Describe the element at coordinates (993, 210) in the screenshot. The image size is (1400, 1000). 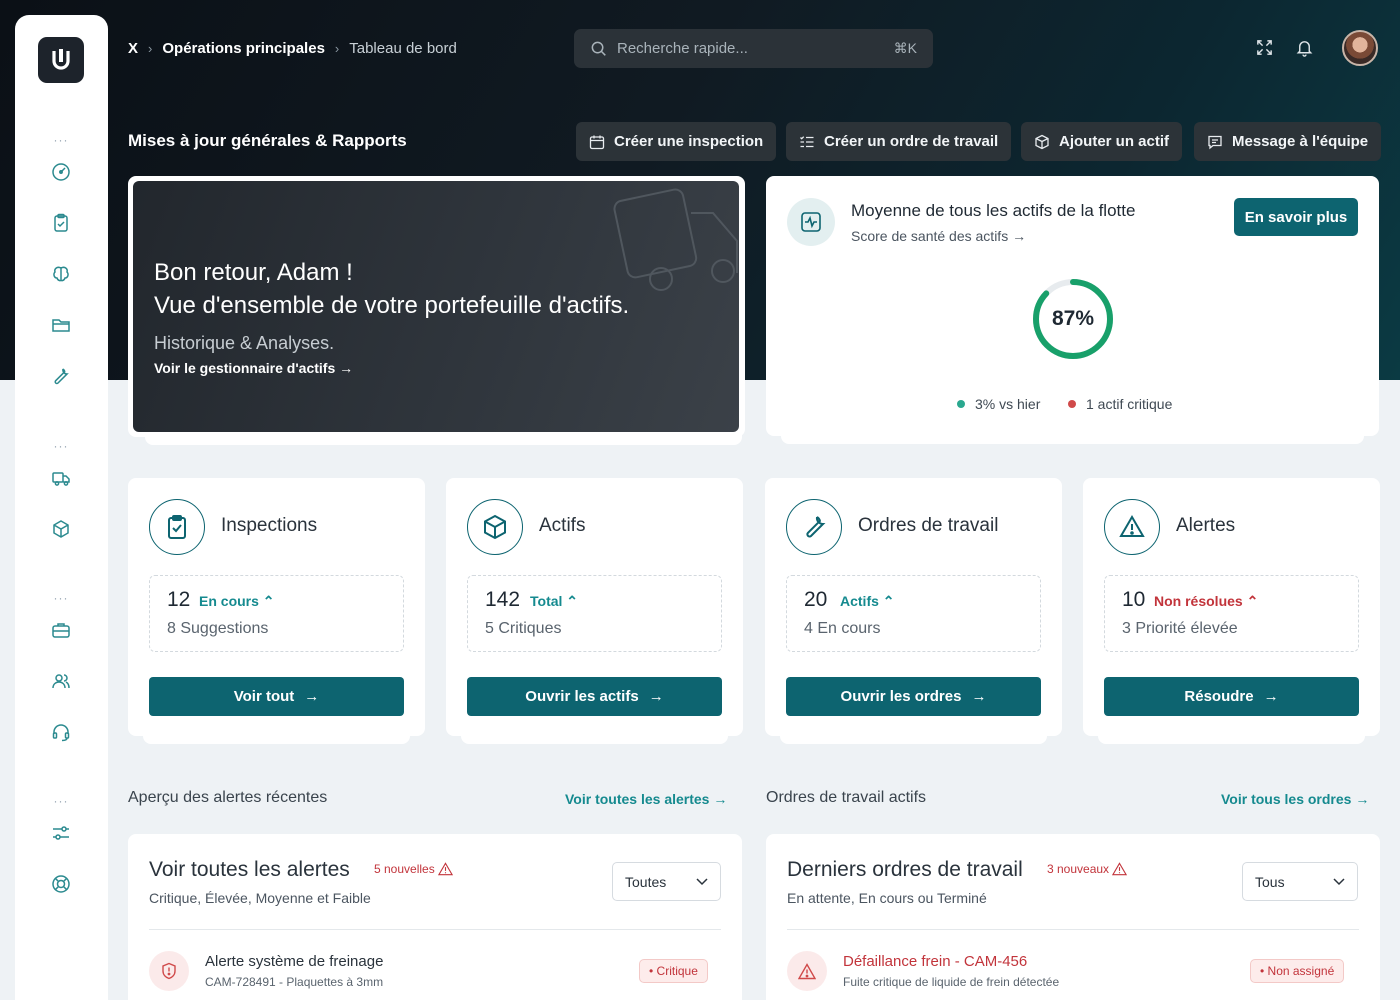
I see `fleet-health-title: Moyenne de tous les actifs de la flotte` at that location.